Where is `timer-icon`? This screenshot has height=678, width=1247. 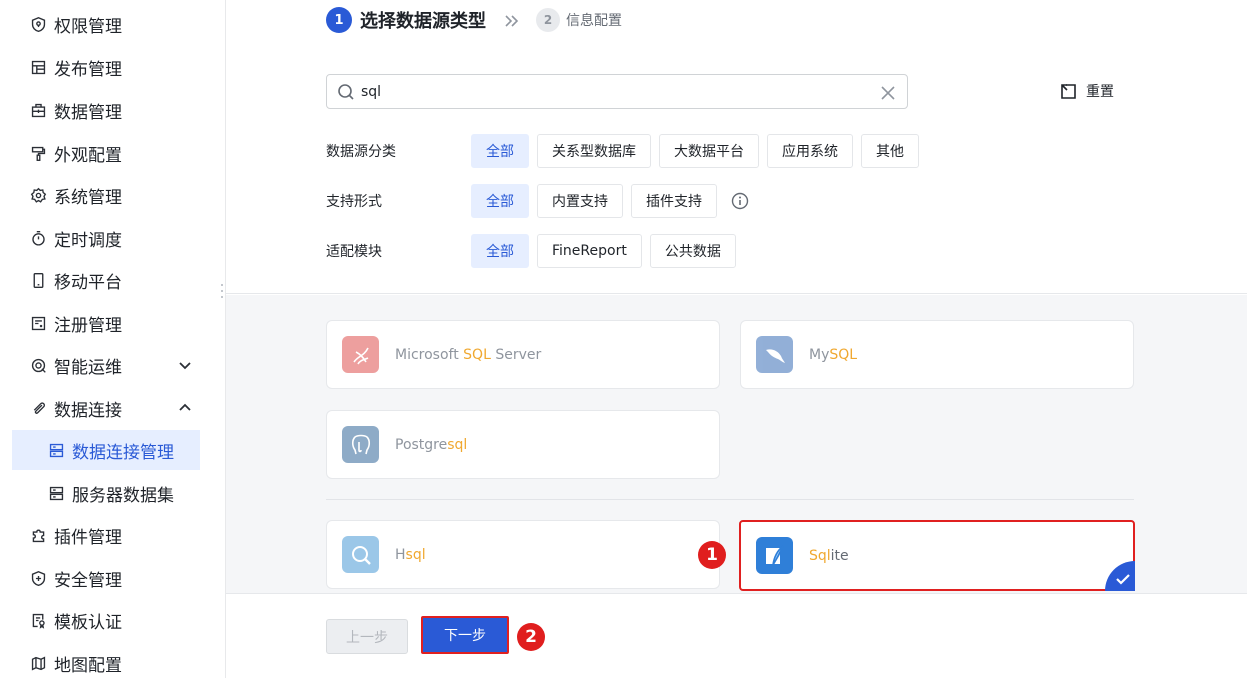 timer-icon is located at coordinates (38, 238).